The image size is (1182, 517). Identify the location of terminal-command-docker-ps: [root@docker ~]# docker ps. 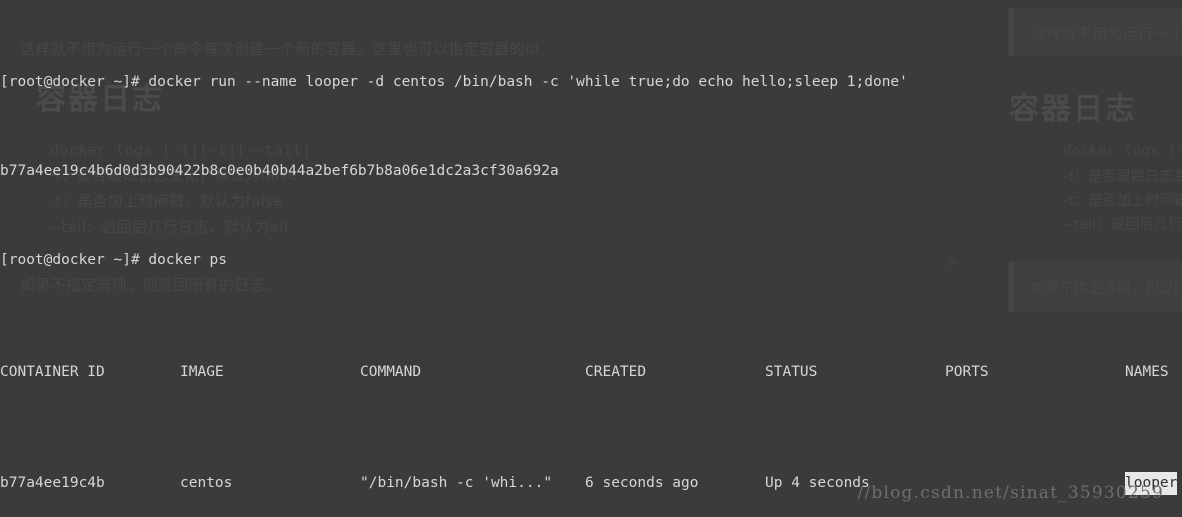
(113, 260).